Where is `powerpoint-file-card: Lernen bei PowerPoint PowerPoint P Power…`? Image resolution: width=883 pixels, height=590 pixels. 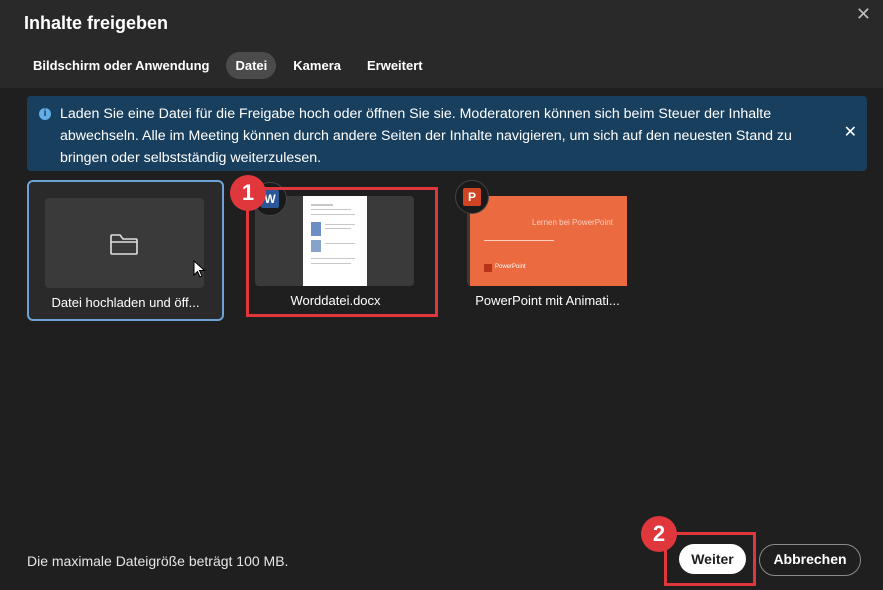 powerpoint-file-card: Lernen bei PowerPoint PowerPoint P Power… is located at coordinates (547, 248).